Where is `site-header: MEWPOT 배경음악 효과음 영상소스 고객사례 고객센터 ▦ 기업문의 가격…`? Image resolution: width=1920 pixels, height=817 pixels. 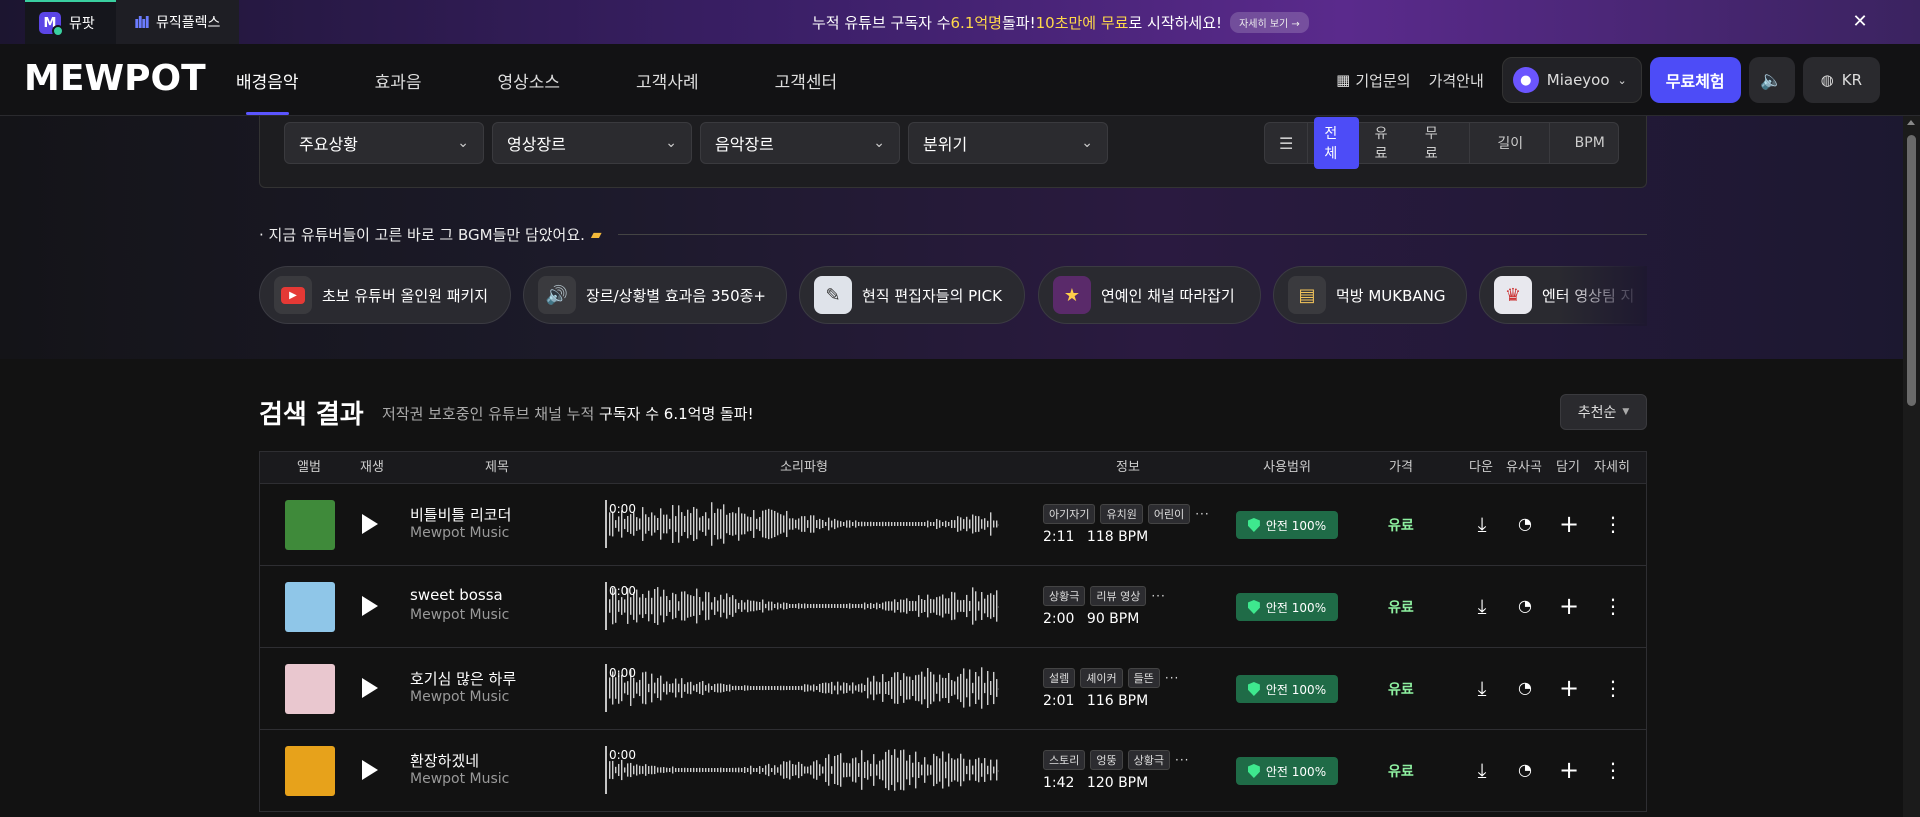
site-header: MEWPOT 배경음악 효과음 영상소스 고객사례 고객센터 ▦ 기업문의 가격… is located at coordinates (960, 80).